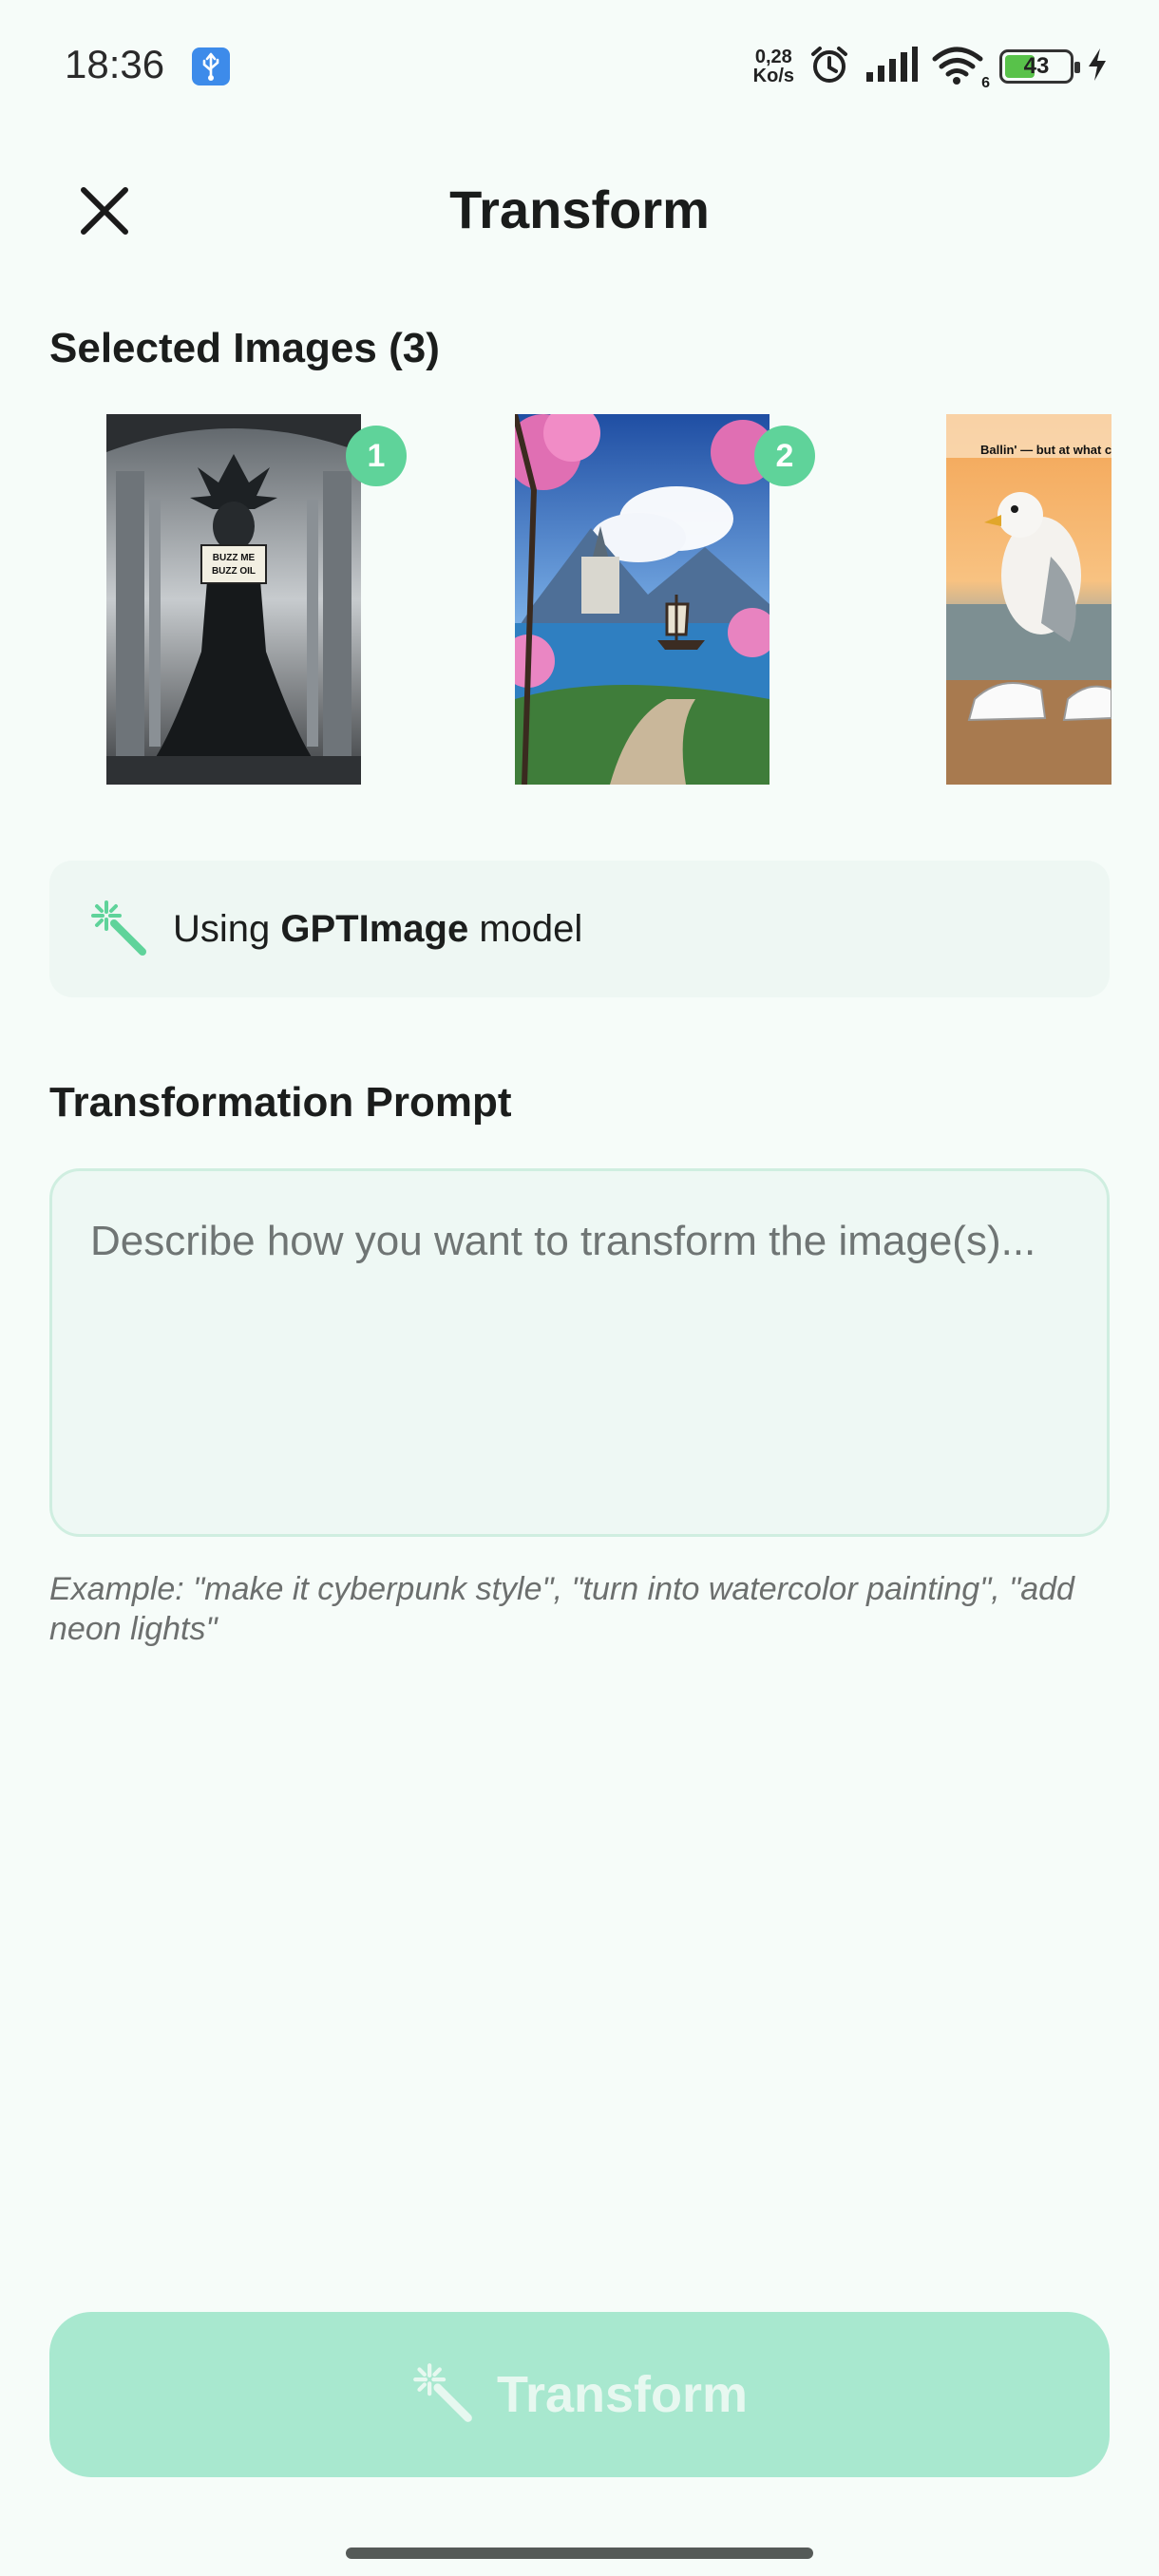 Image resolution: width=1159 pixels, height=2576 pixels. Describe the element at coordinates (960, 67) in the screenshot. I see `wifi-icon: 6` at that location.